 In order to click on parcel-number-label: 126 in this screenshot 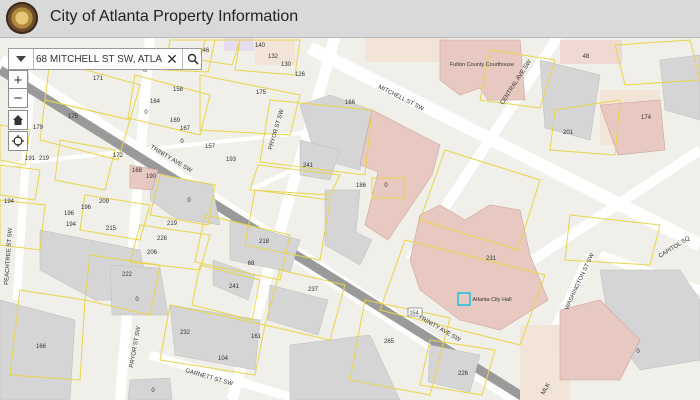, I will do `click(300, 75)`.